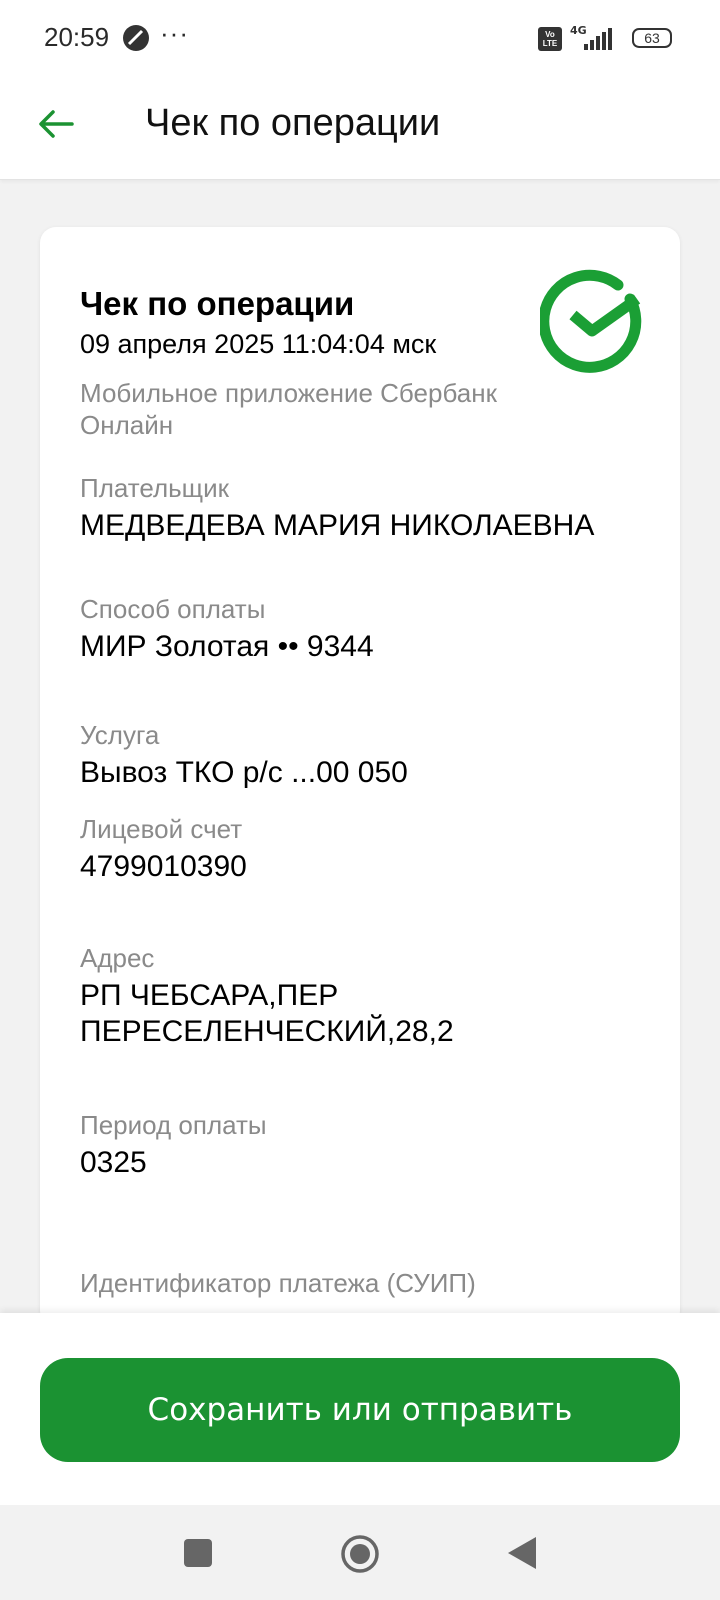 This screenshot has width=720, height=1600. I want to click on arrow-left-icon, so click(56, 124).